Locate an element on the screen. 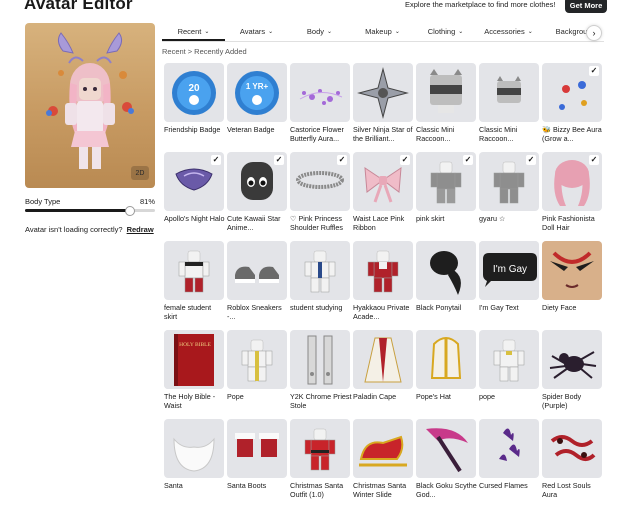 Image resolution: width=640 pixels, height=507 pixels. item-card: ✓ gyaru ☆ is located at coordinates (509, 187).